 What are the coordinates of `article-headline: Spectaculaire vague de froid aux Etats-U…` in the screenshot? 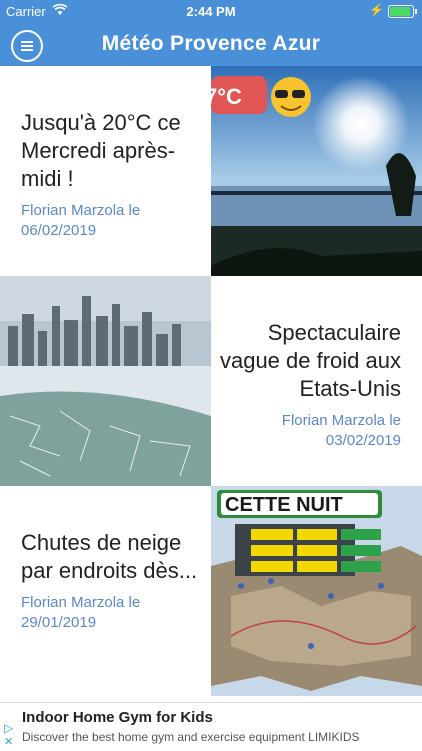 It's located at (306, 361).